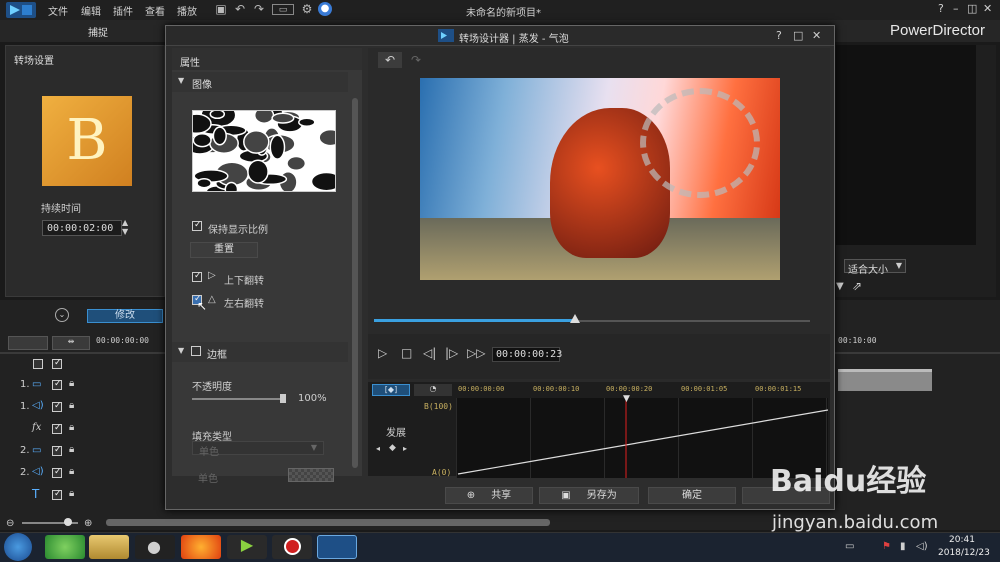 This screenshot has height=562, width=1000. Describe the element at coordinates (849, 546) in the screenshot. I see `tray-icon: ▭` at that location.